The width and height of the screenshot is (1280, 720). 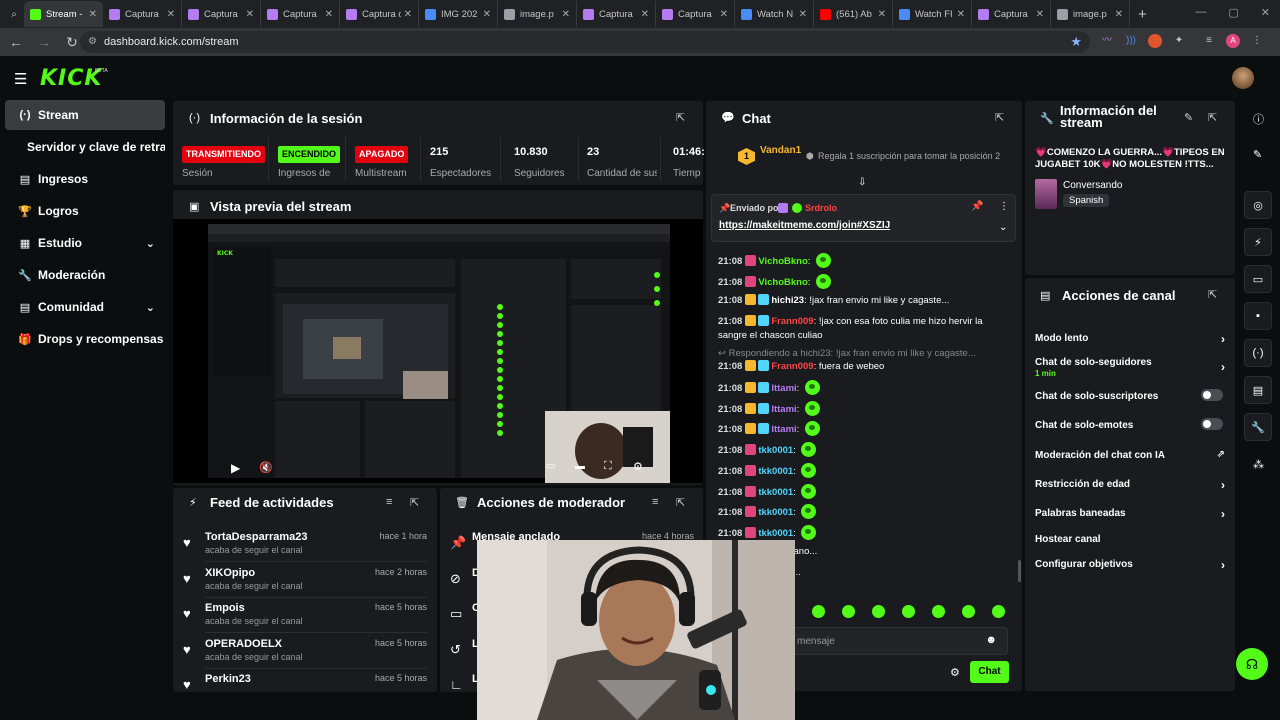 What do you see at coordinates (1107, 41) in the screenshot?
I see `extension-purple-icon: 〰` at bounding box center [1107, 41].